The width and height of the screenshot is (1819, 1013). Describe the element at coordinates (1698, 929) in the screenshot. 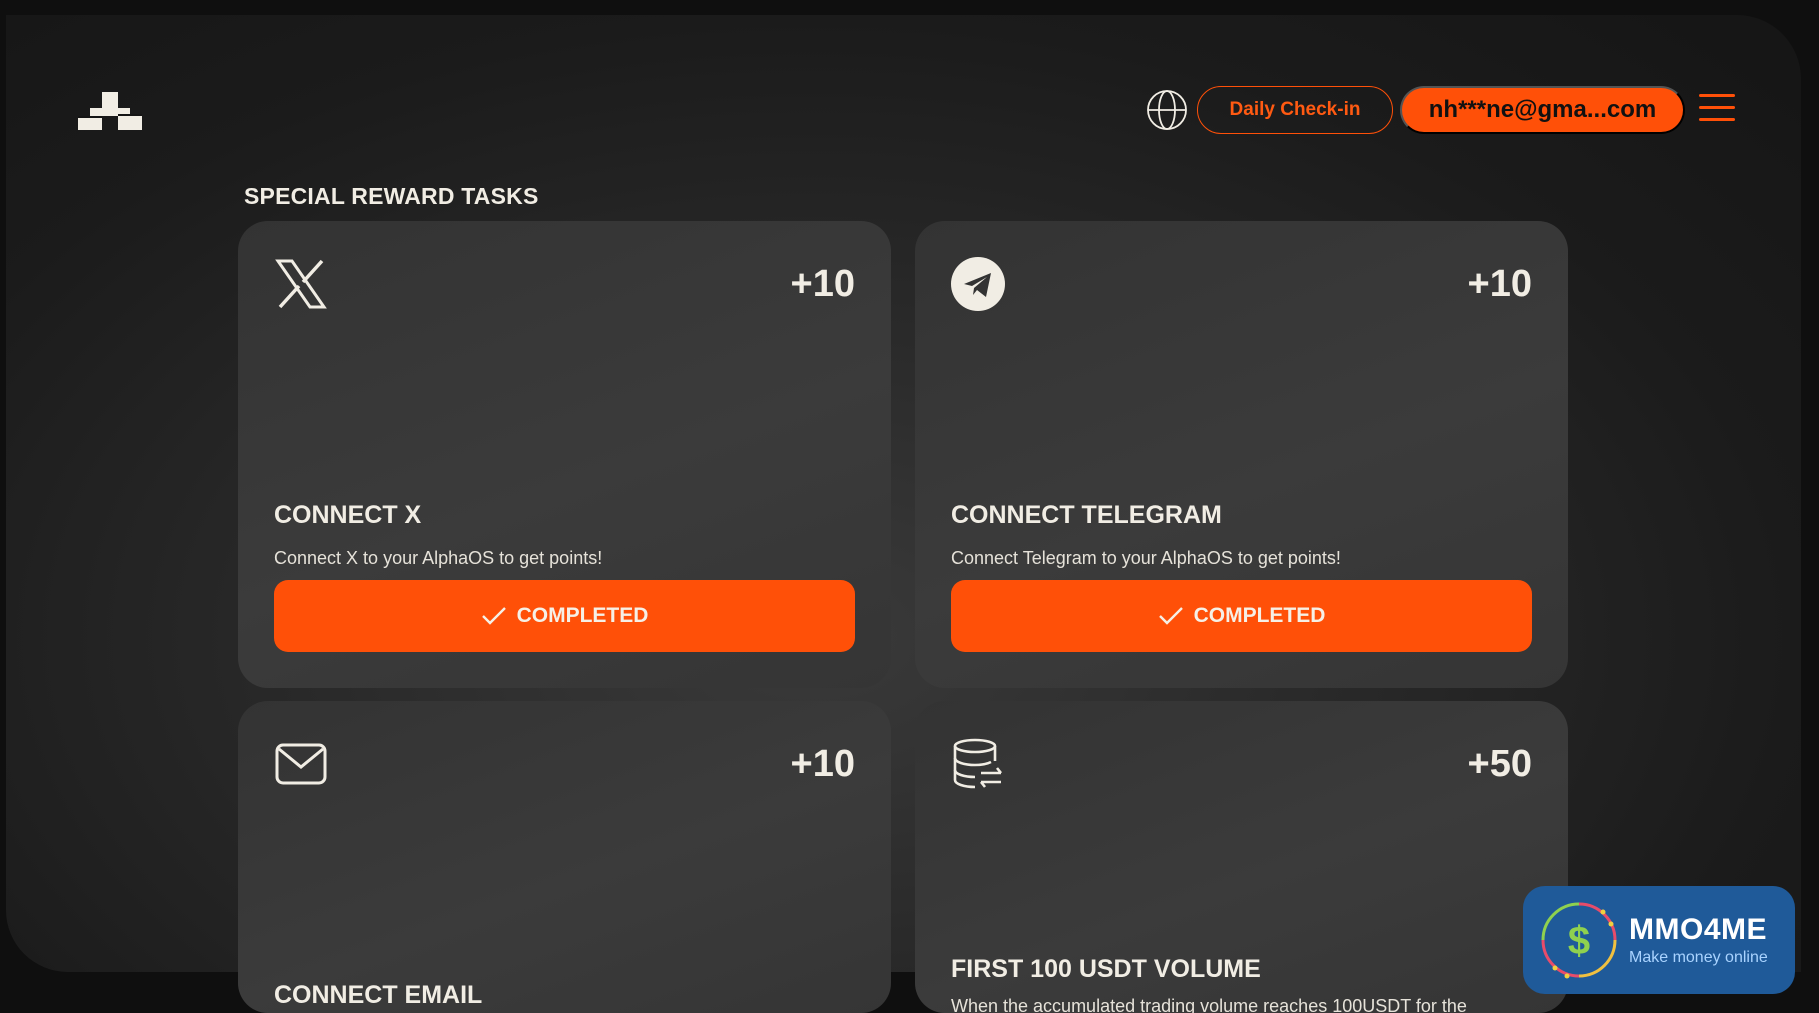

I see `badge-brand: MMO4ME` at that location.